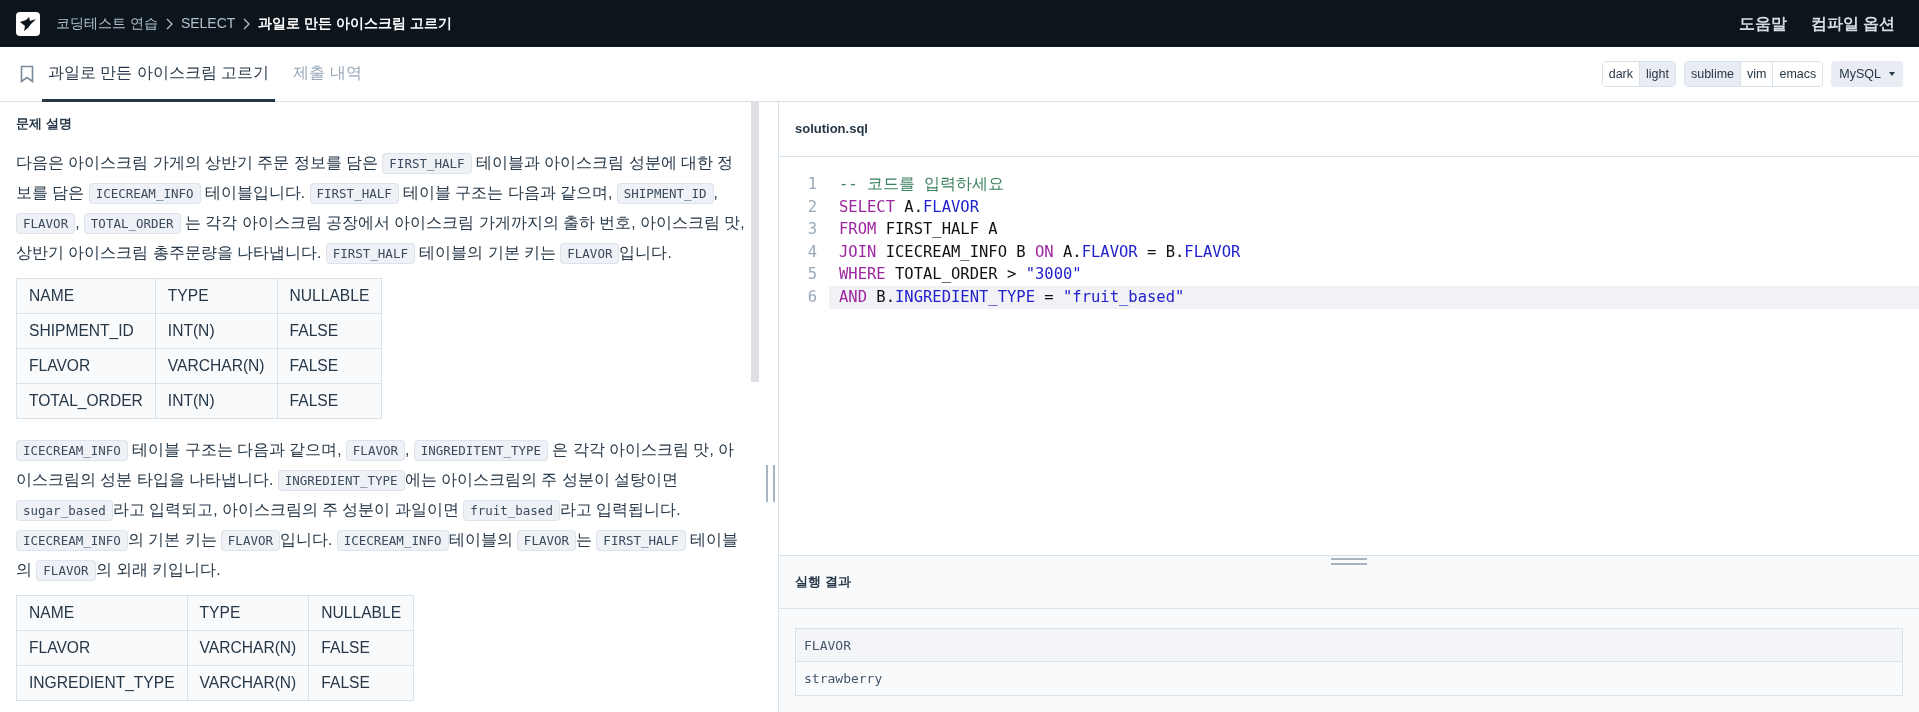 Image resolution: width=1919 pixels, height=712 pixels. I want to click on page-title: 과일로 만든 아이스크림 고르기, so click(355, 23).